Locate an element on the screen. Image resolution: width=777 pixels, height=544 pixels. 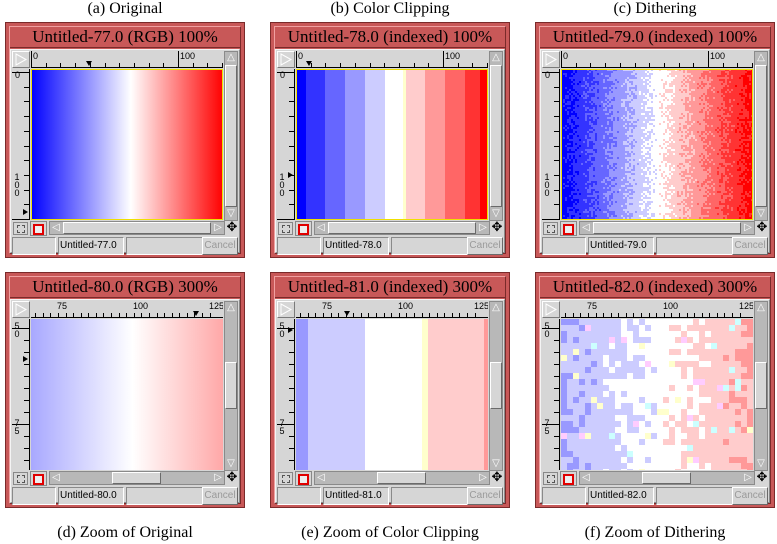
window-title: Untitled-80.0 (RGB) 300% is located at coordinates (125, 287).